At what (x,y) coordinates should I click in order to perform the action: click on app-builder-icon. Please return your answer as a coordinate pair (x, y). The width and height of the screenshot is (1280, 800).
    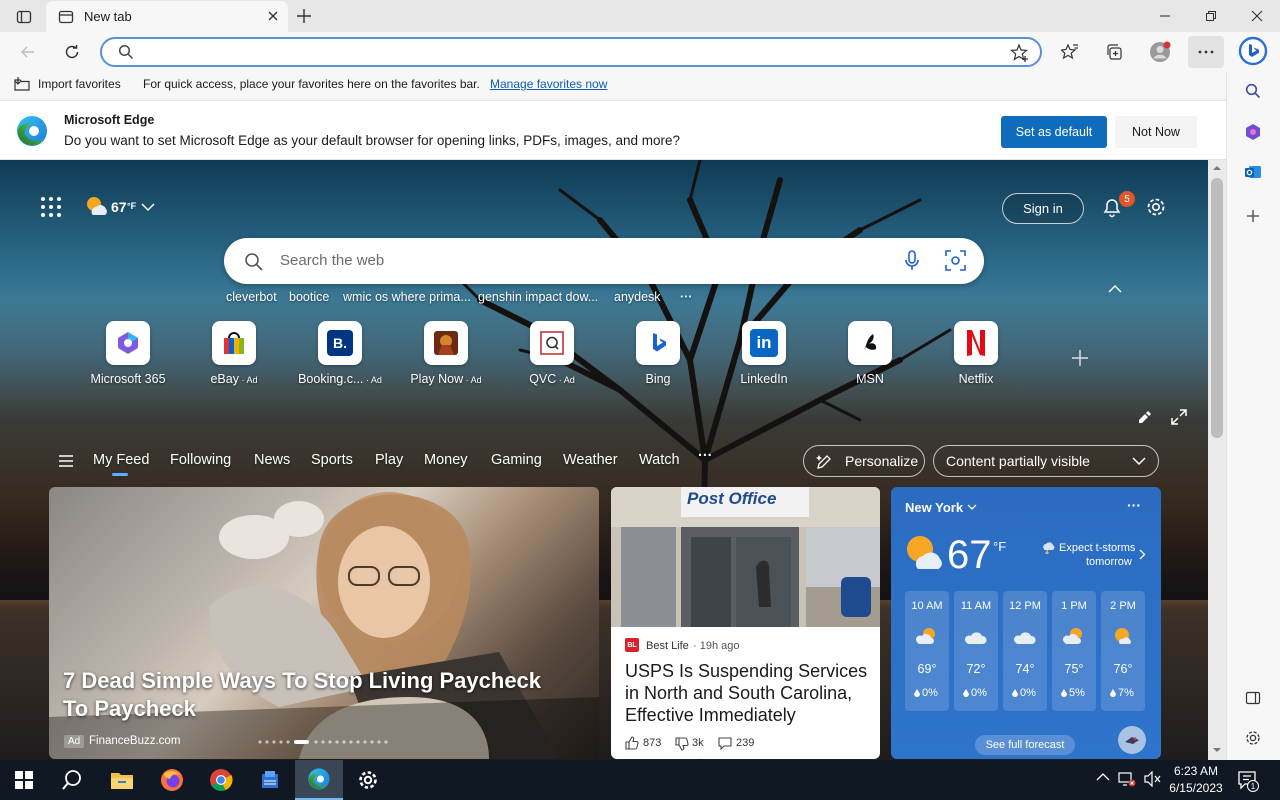
    Looking at the image, I should click on (270, 780).